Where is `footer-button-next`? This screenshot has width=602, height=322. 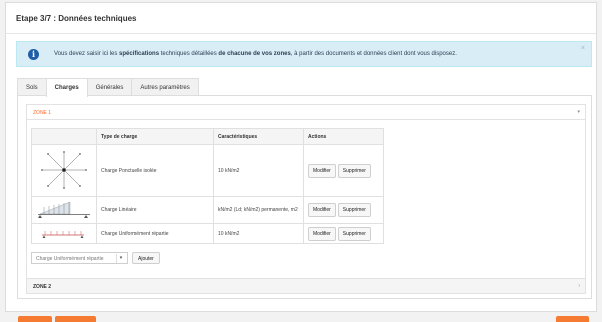
footer-button-next is located at coordinates (572, 319).